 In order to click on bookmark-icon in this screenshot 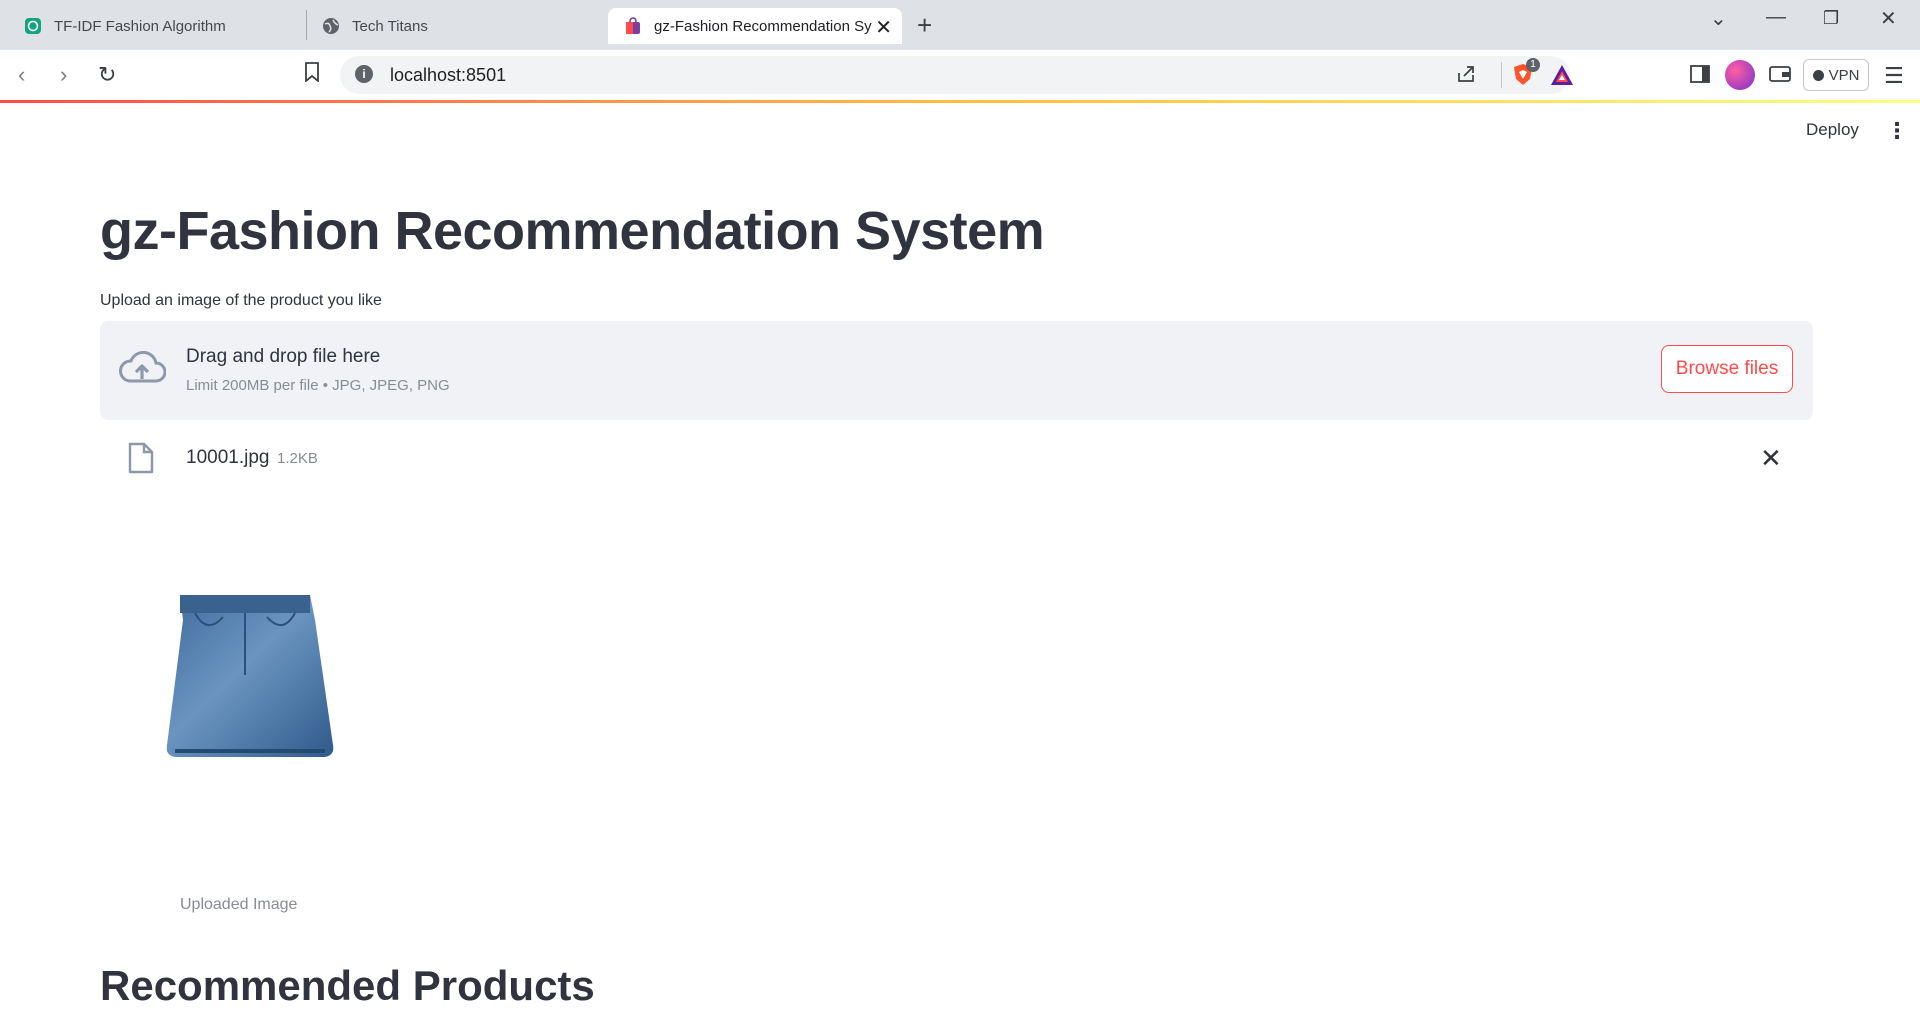, I will do `click(312, 75)`.